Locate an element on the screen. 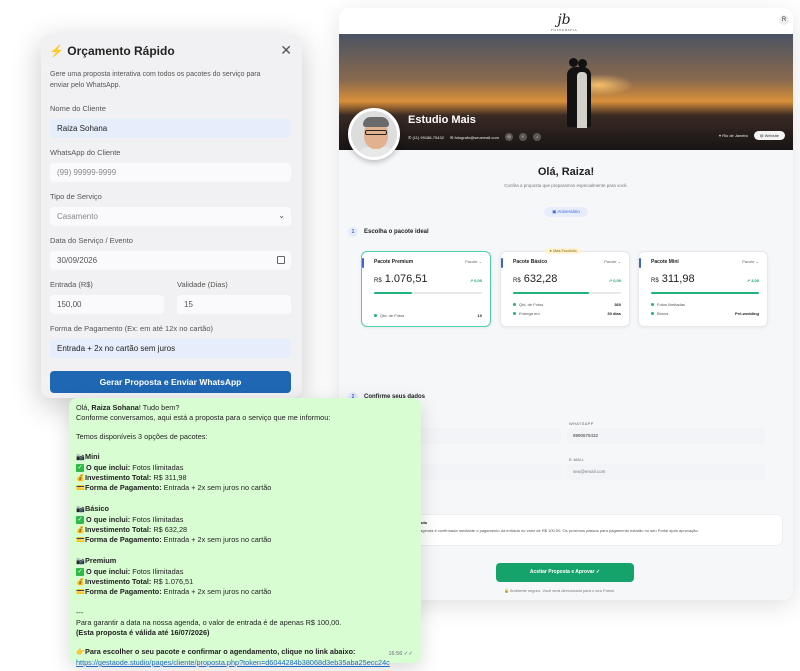 Image resolution: width=800 pixels, height=671 pixels. service-type-select: Casamento ⌄ is located at coordinates (170, 216).